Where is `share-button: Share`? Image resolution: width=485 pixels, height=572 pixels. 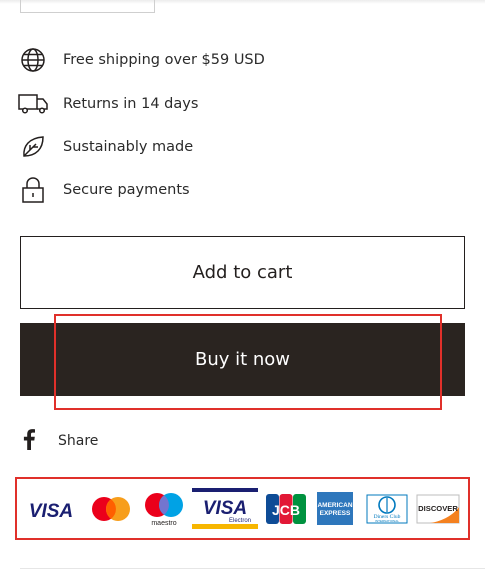 share-button: Share is located at coordinates (60, 441).